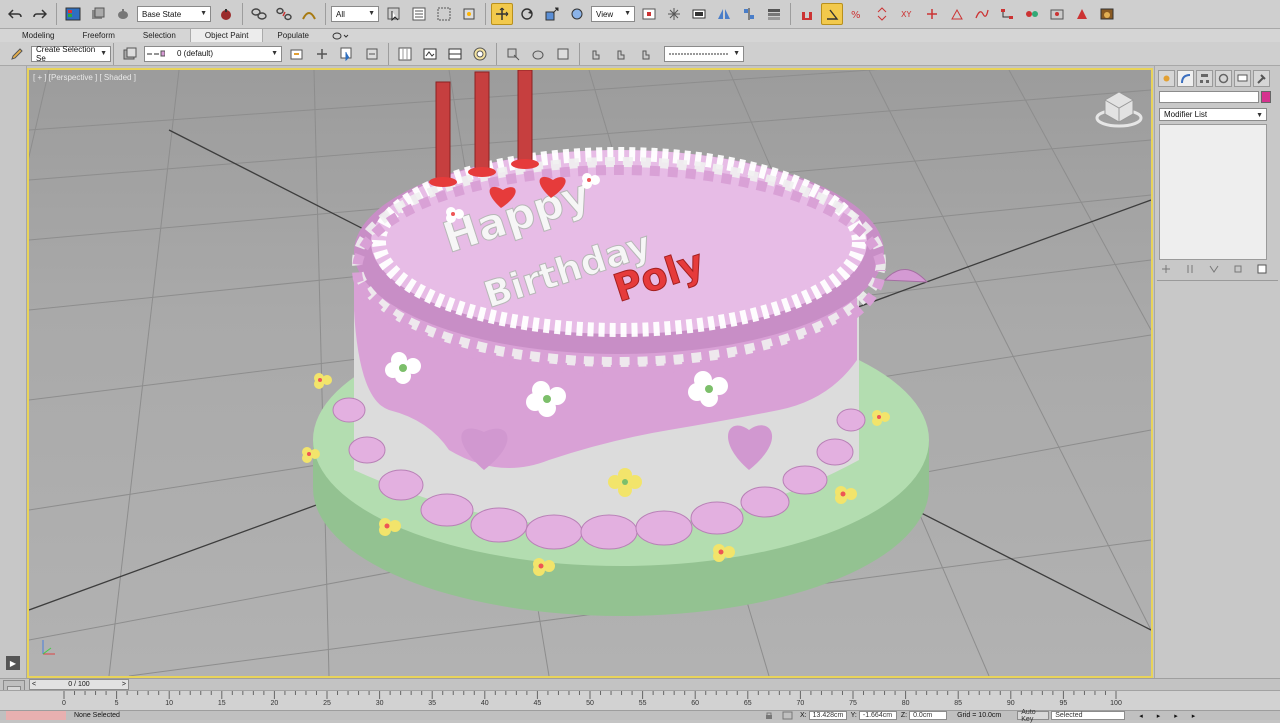  Describe the element at coordinates (1214, 269) in the screenshot. I see `make-unique-icon` at that location.